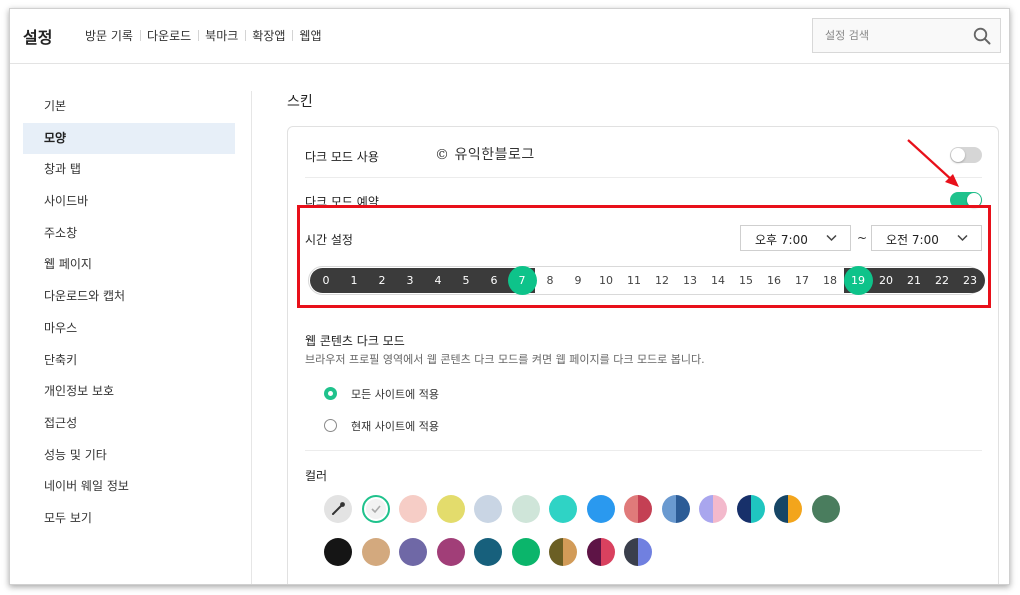  I want to click on color-swatch-blue, so click(600, 509).